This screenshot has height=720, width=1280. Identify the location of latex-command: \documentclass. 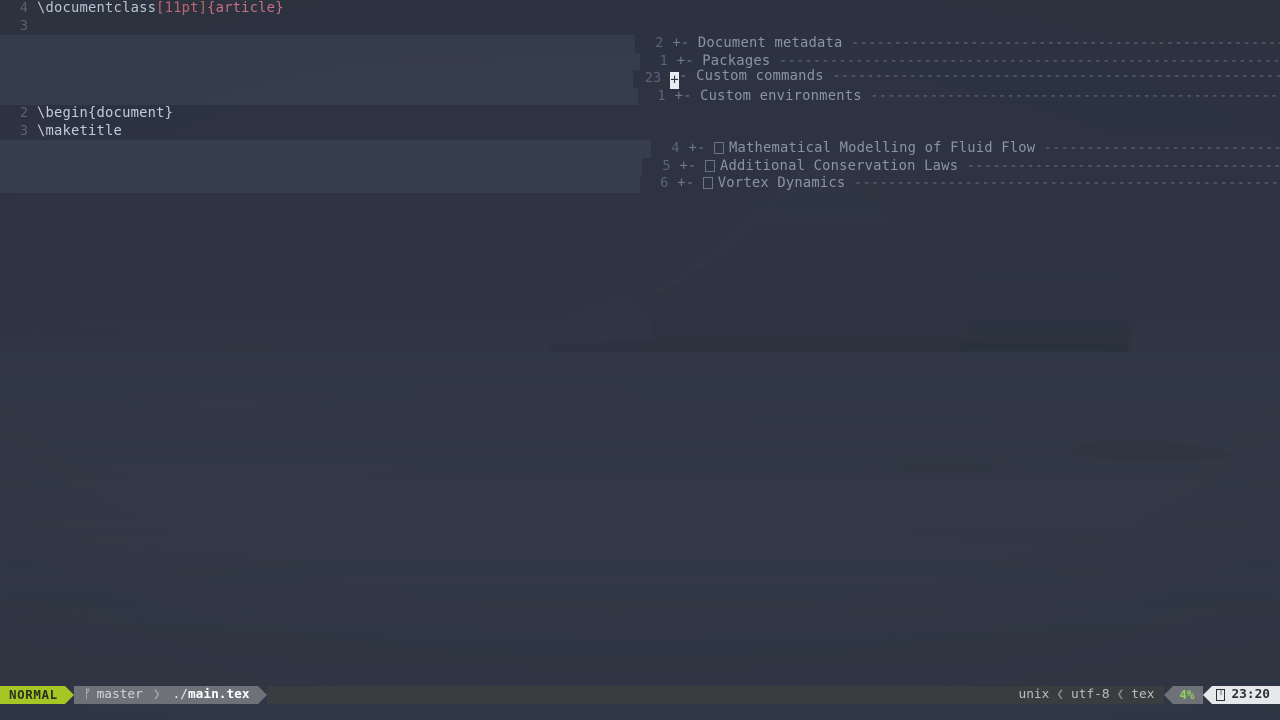
(97, 8).